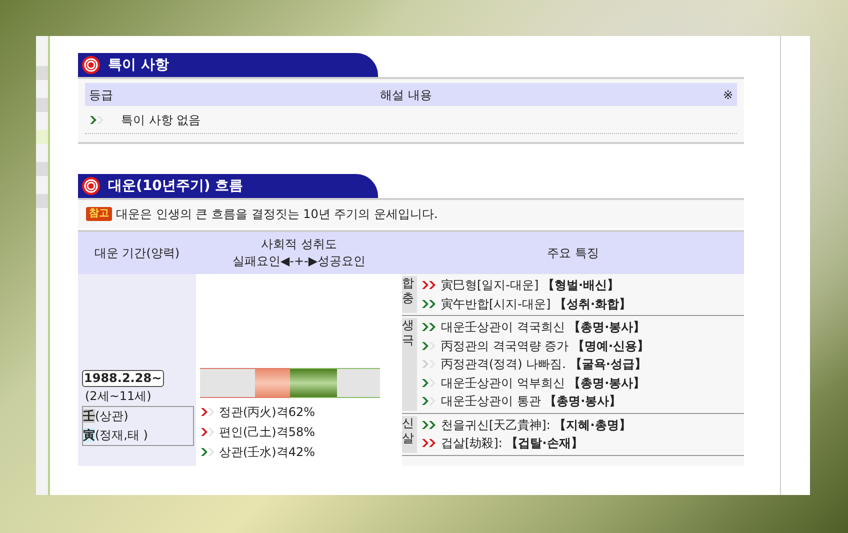  Describe the element at coordinates (137, 253) in the screenshot. I see `column-header: 대운 기간(양력)` at that location.